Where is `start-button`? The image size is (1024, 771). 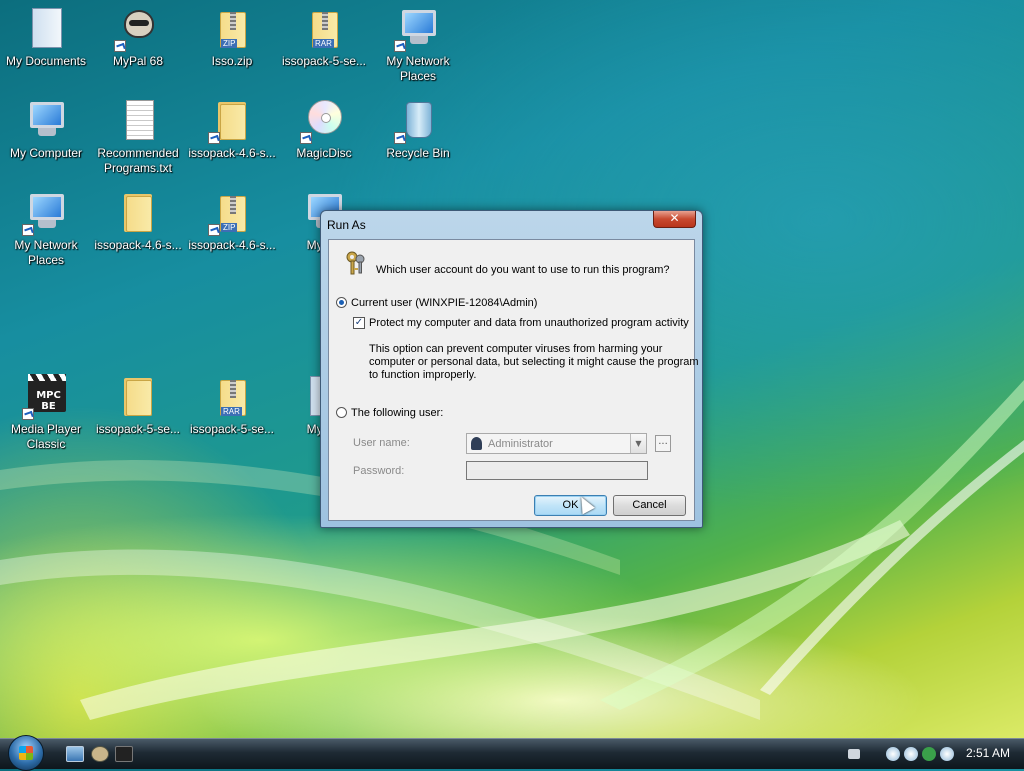
start-button is located at coordinates (26, 753).